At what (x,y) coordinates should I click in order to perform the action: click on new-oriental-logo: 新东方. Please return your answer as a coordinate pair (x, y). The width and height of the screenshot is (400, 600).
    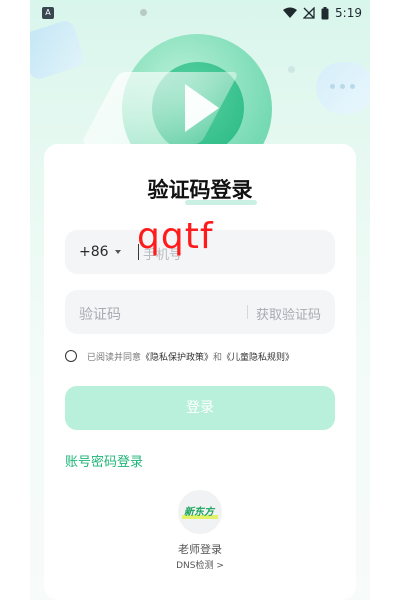
    Looking at the image, I should click on (200, 512).